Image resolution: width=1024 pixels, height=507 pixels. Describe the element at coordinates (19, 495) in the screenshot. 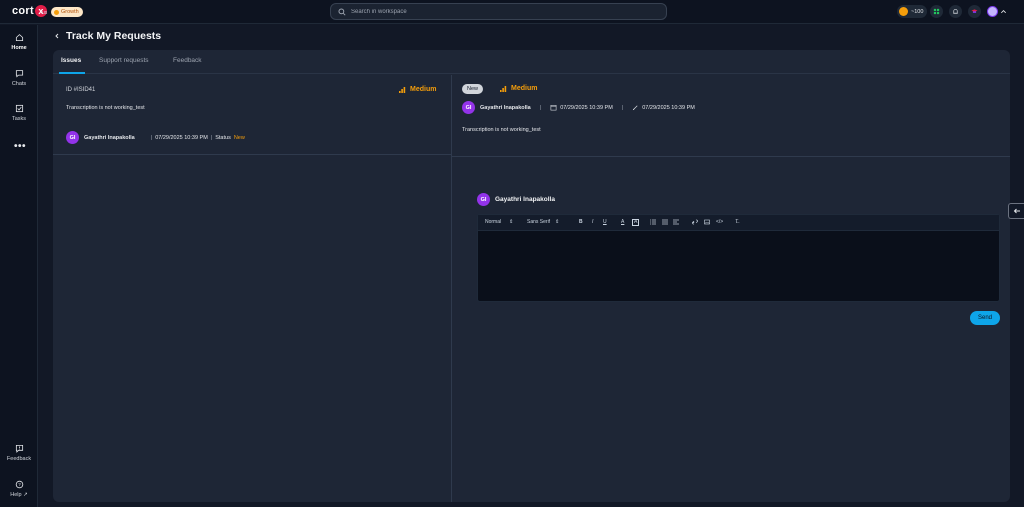

I see `sidebar-label-help: Help ↗` at that location.